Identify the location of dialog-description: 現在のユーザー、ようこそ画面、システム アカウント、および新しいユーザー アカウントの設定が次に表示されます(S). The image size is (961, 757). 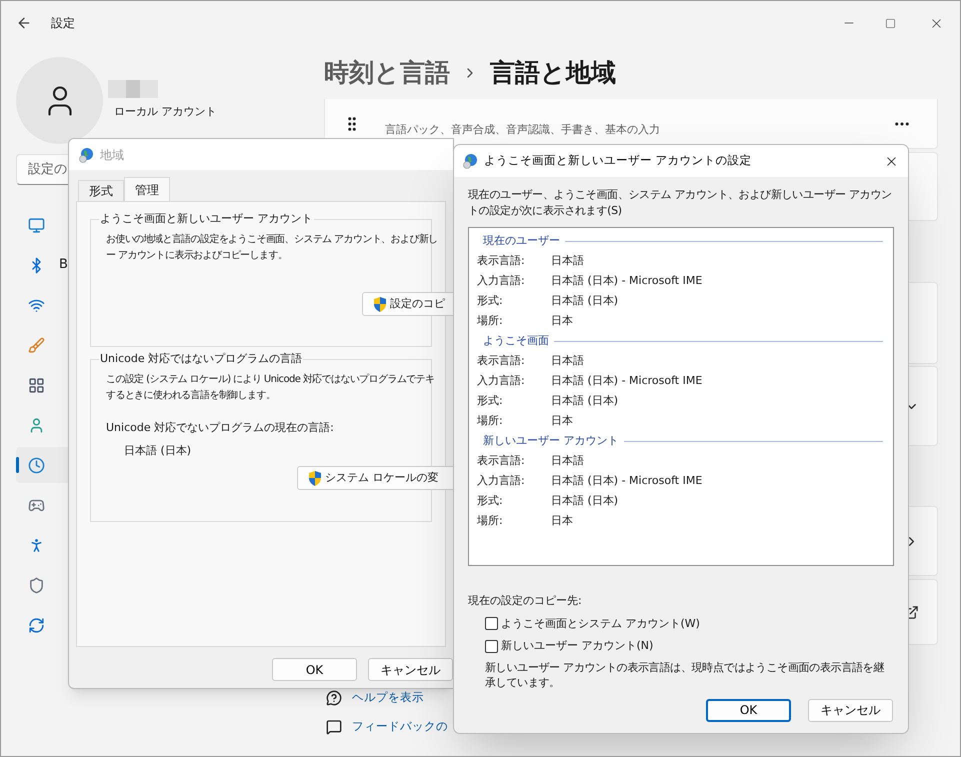
(680, 203).